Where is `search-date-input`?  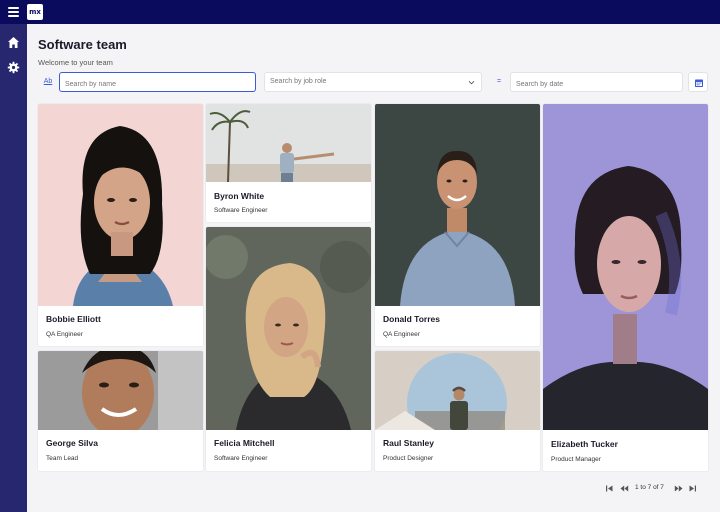 search-date-input is located at coordinates (596, 84).